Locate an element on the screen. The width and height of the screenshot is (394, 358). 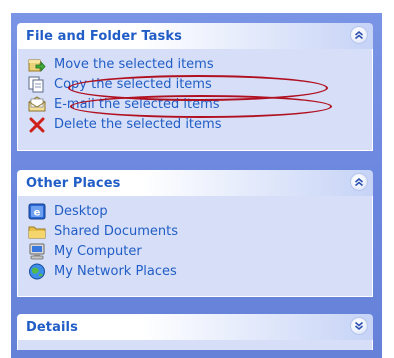
task-copy: Copy the selected items is located at coordinates (195, 84).